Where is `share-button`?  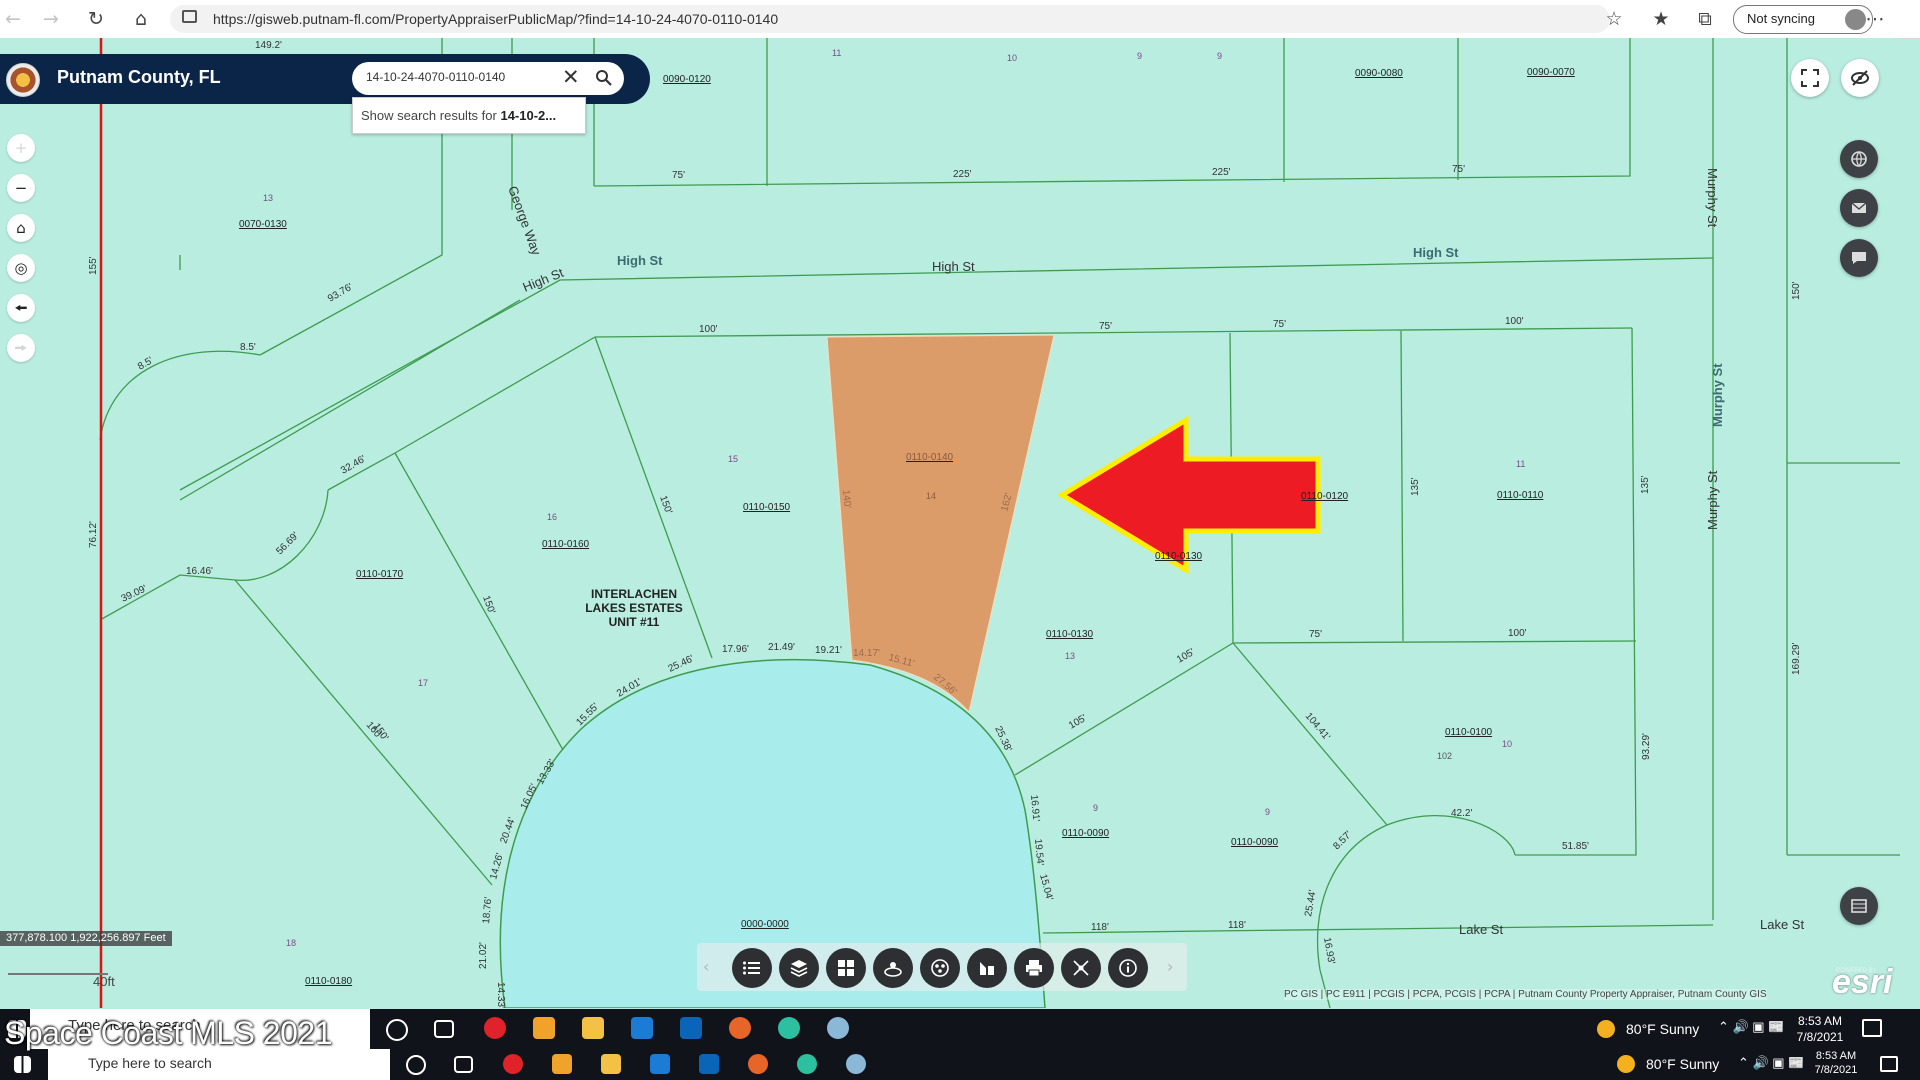 share-button is located at coordinates (1081, 968).